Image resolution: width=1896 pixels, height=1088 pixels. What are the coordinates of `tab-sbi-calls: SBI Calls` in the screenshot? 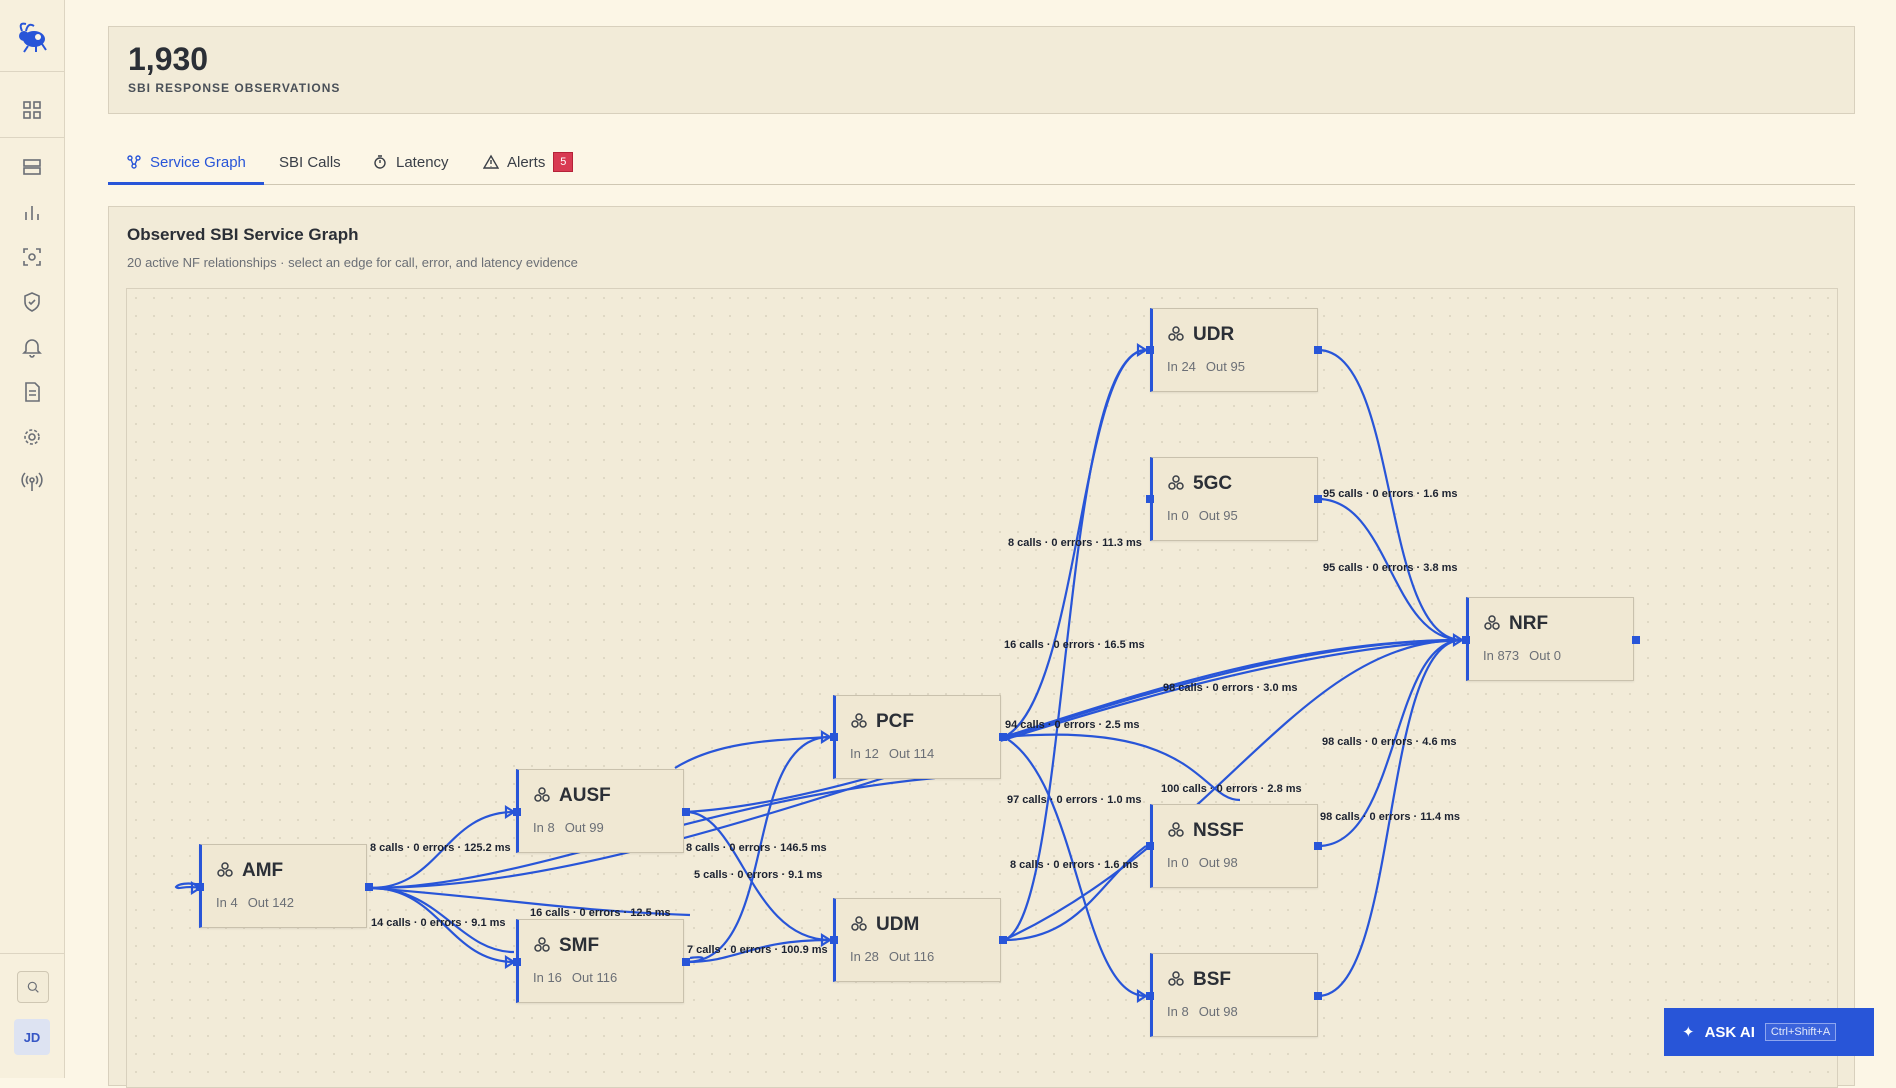 It's located at (310, 162).